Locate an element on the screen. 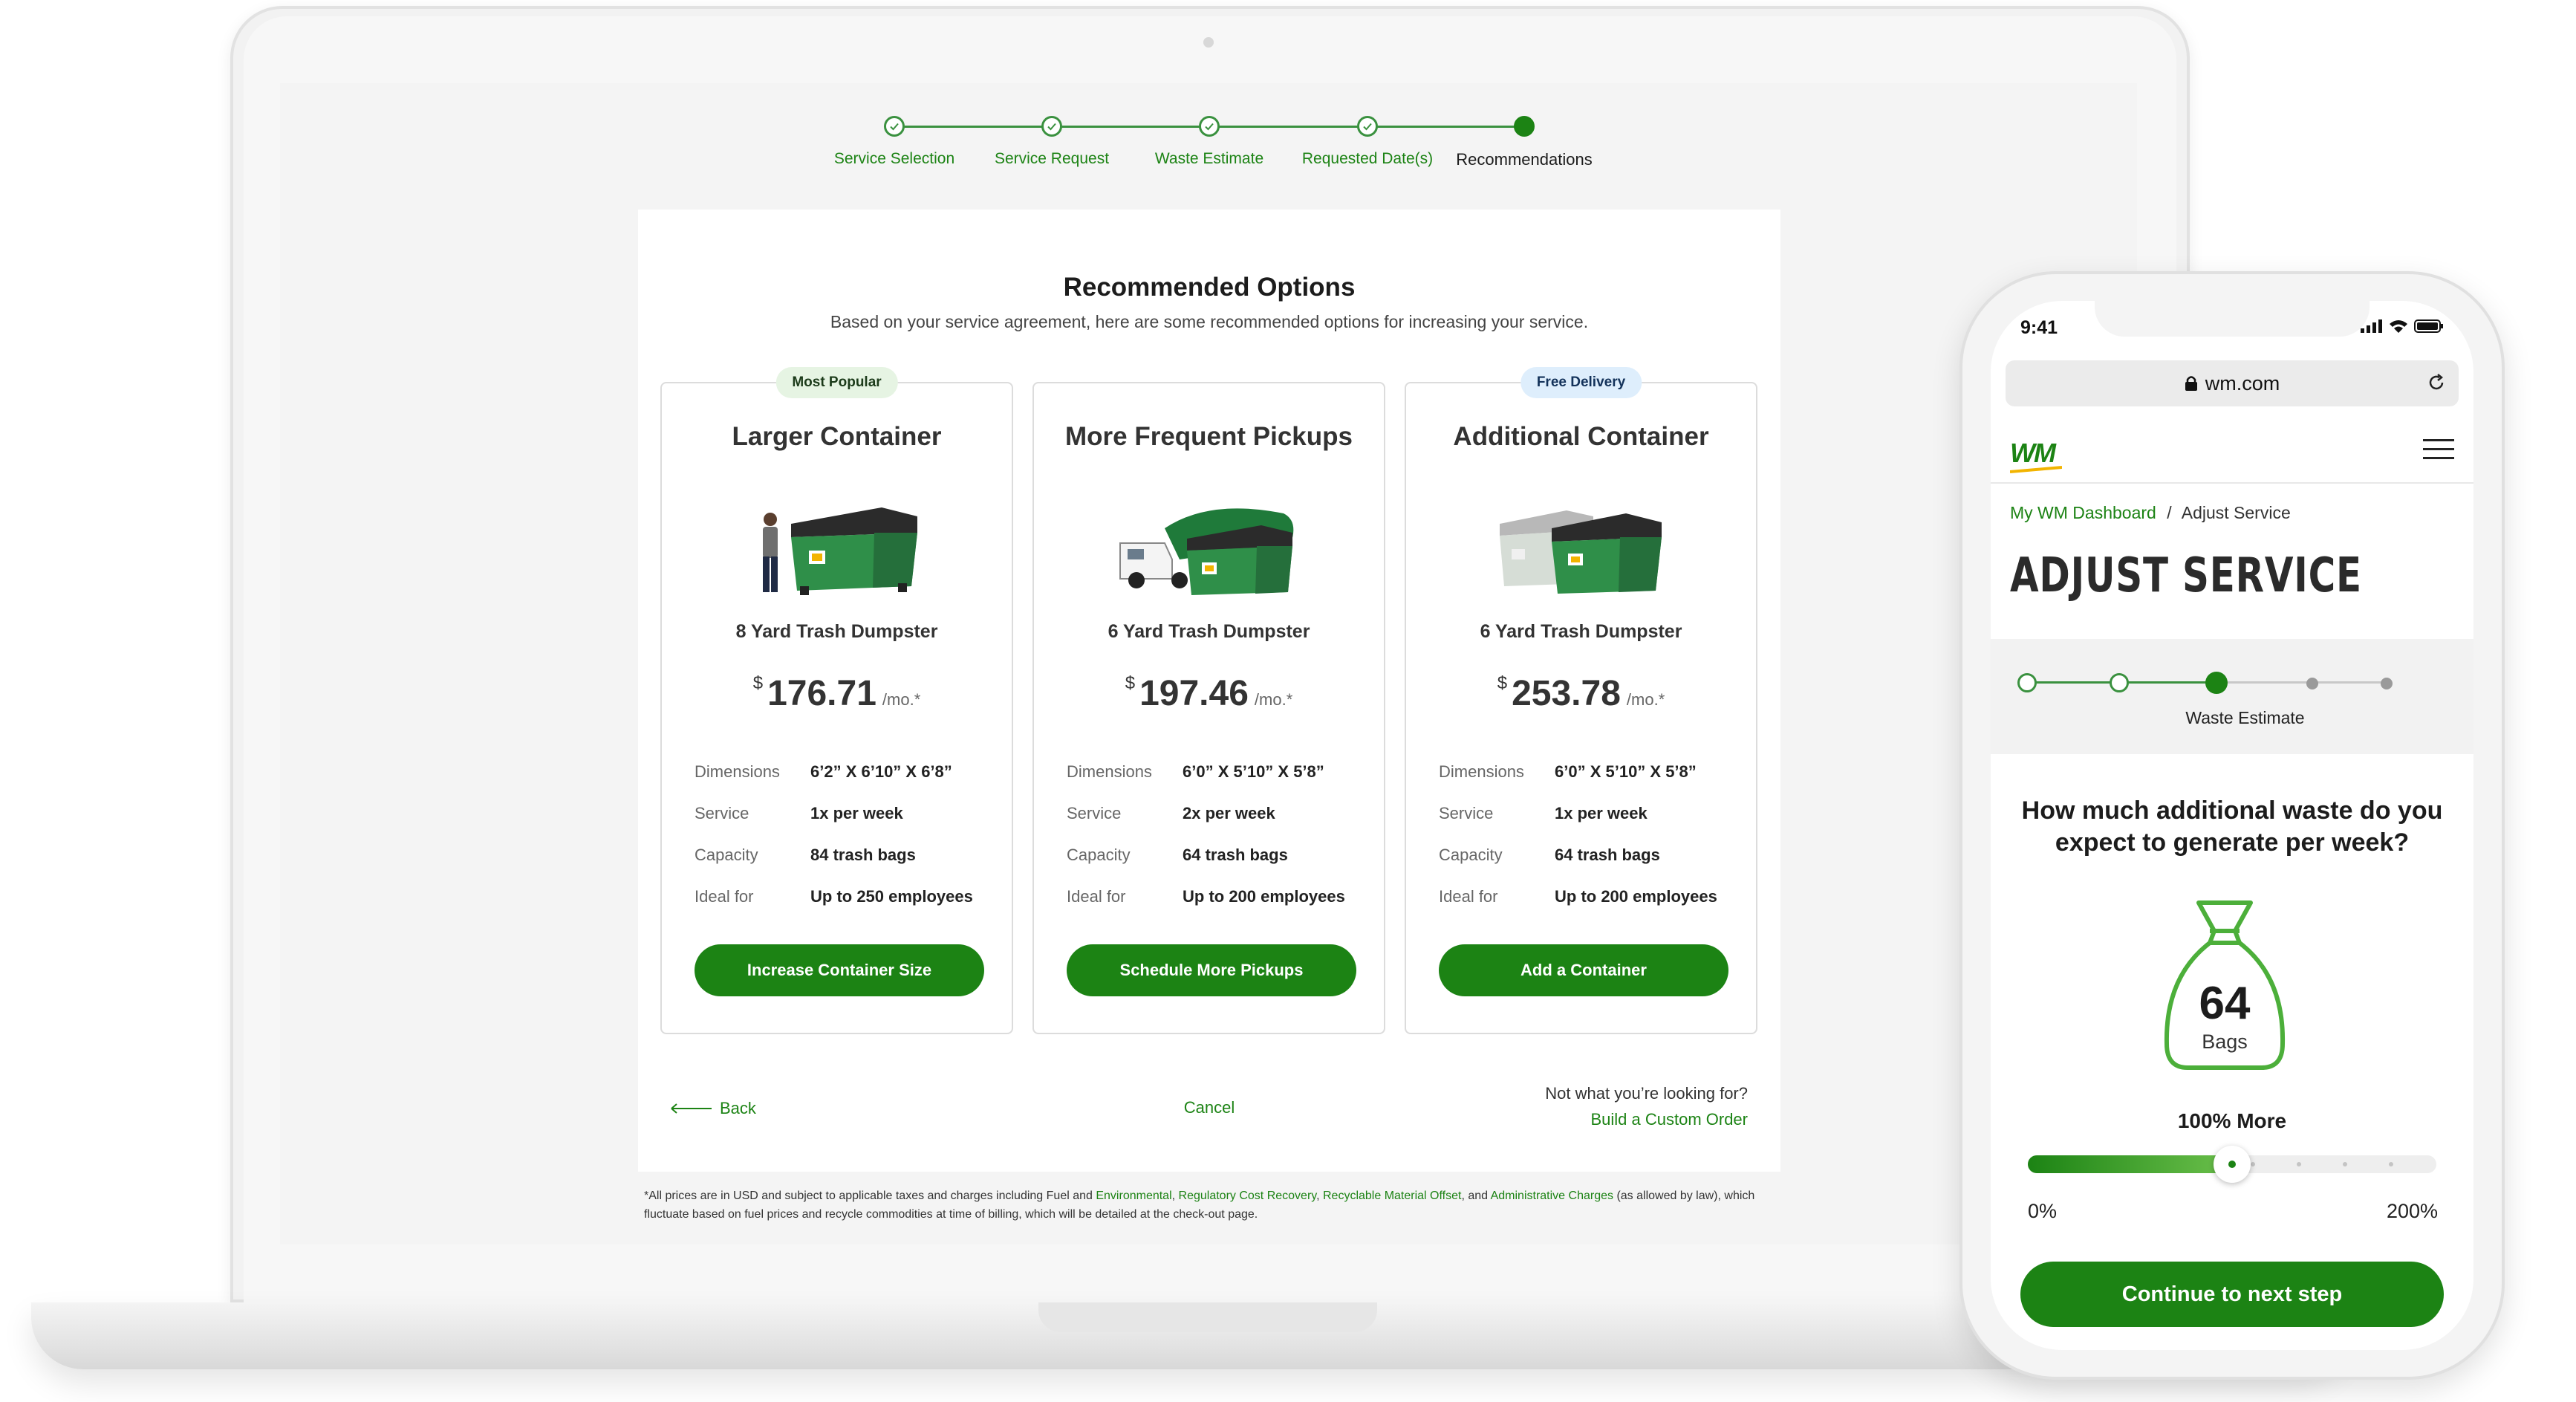 The image size is (2576, 1402). bag-count: 64 is located at coordinates (2225, 1004).